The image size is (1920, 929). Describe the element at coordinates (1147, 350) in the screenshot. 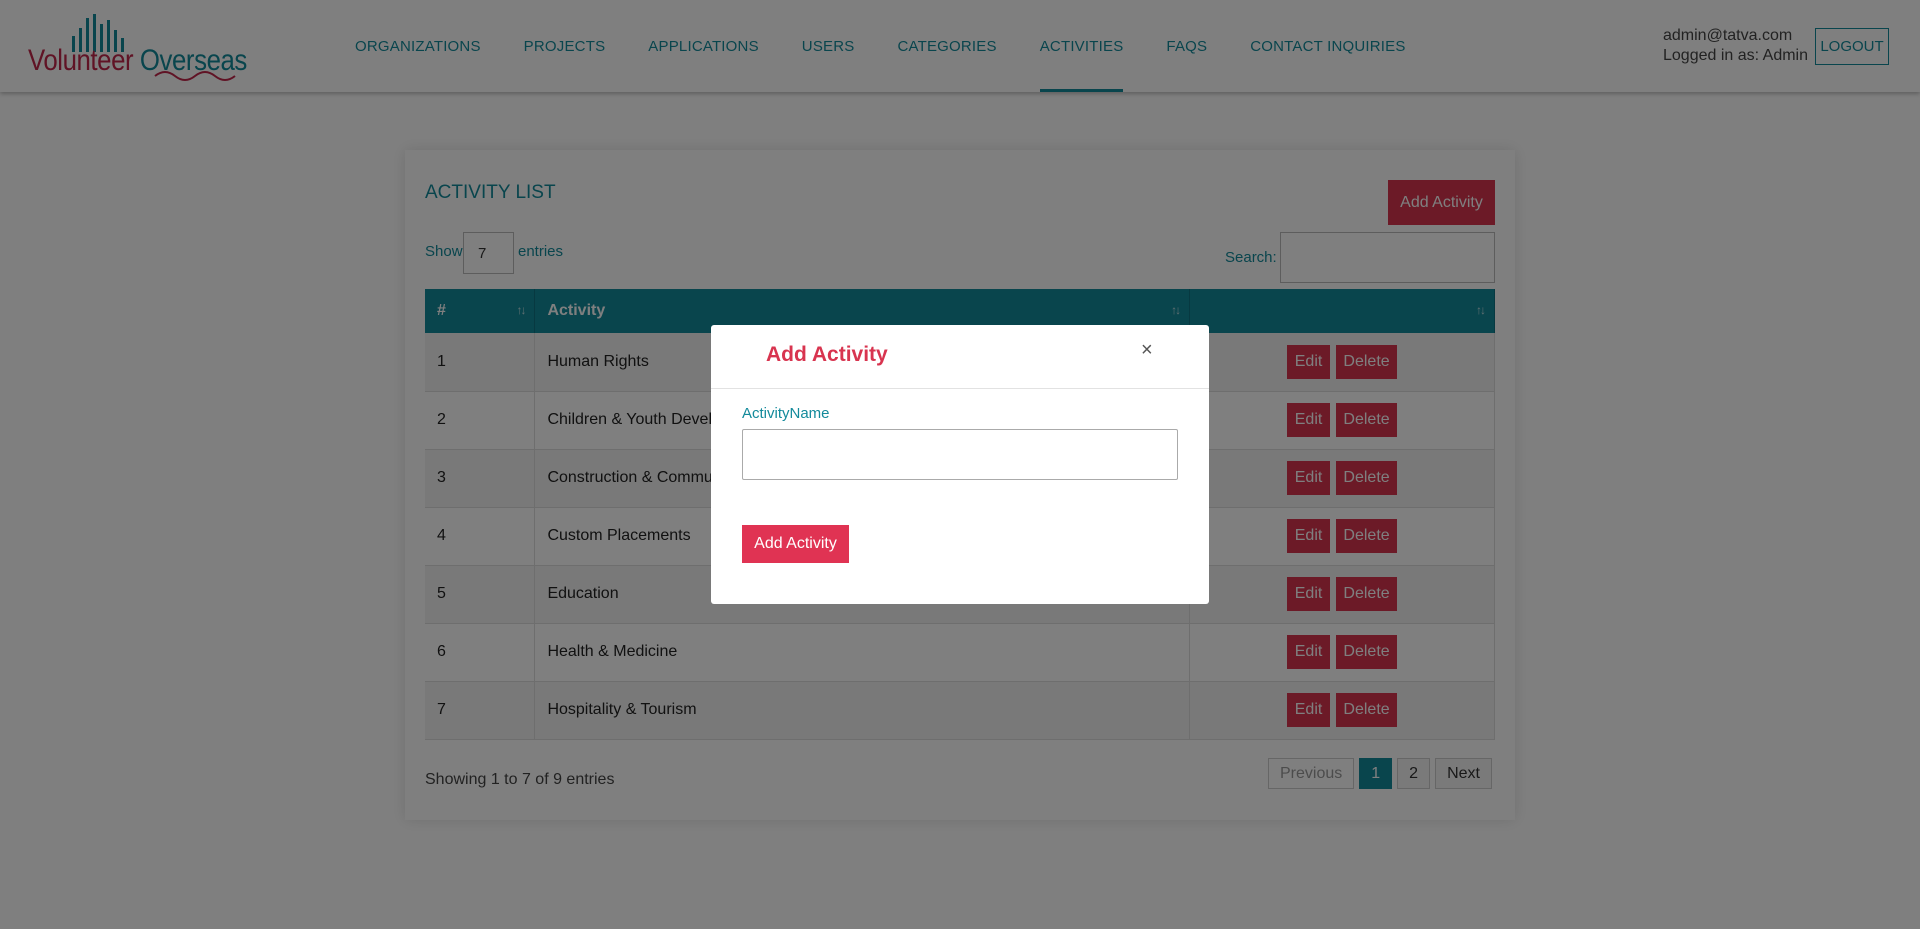

I see `close-icon: ×` at that location.